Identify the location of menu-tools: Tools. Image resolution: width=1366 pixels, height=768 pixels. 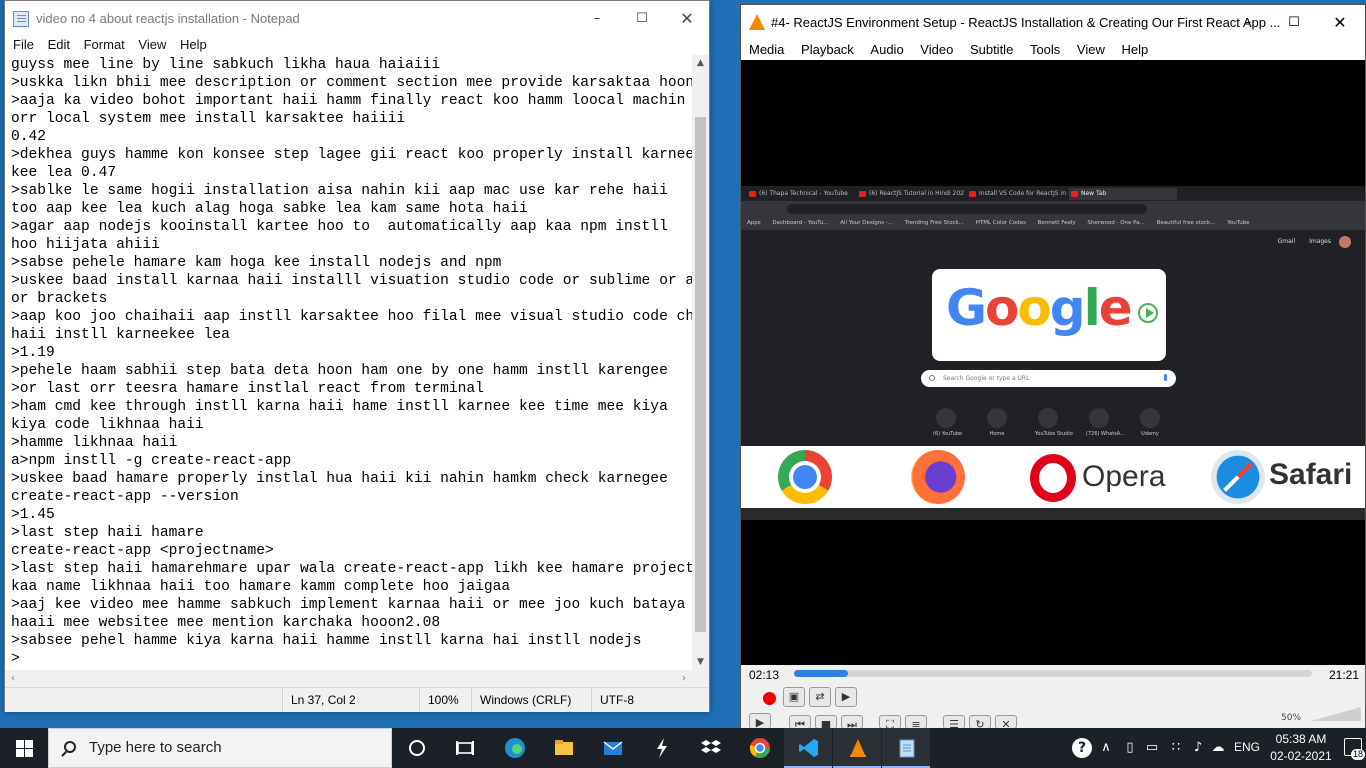
(1045, 49).